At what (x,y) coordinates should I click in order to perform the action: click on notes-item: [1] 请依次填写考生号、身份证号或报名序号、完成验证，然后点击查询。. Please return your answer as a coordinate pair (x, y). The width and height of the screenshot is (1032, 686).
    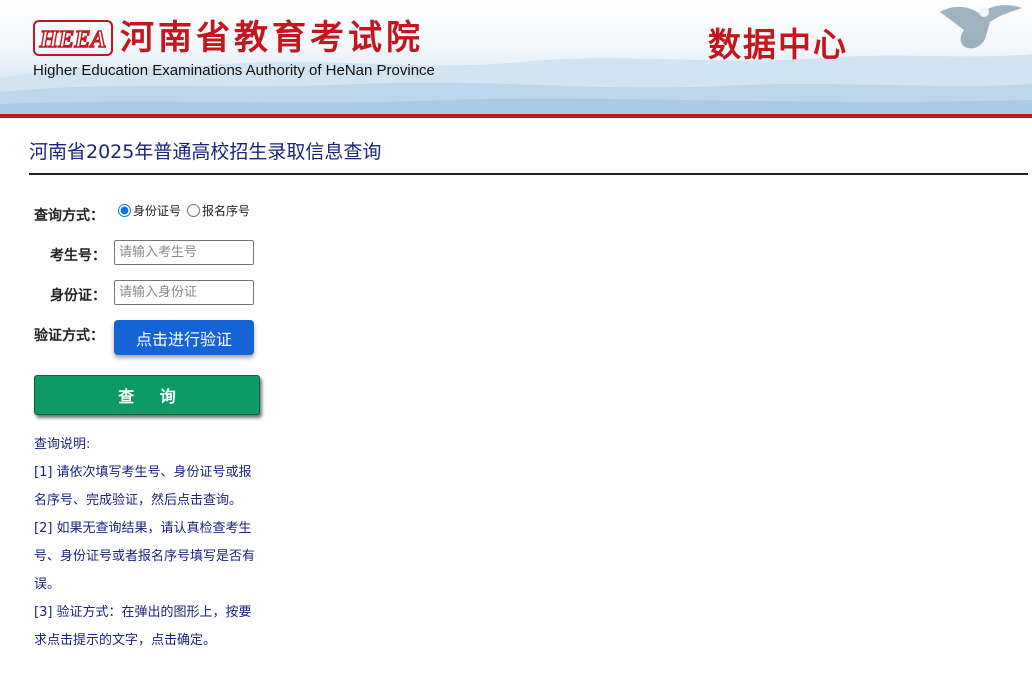
    Looking at the image, I should click on (143, 486).